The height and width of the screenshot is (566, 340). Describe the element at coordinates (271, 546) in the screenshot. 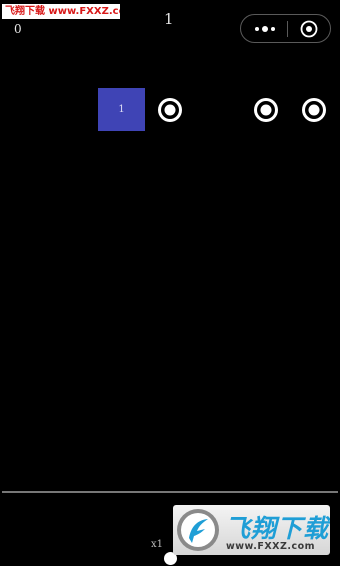

I see `logo-url-text: www.FXXZ.com` at that location.